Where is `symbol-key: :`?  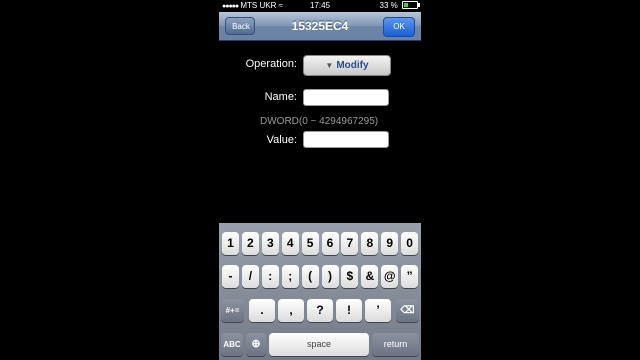 symbol-key: : is located at coordinates (270, 276).